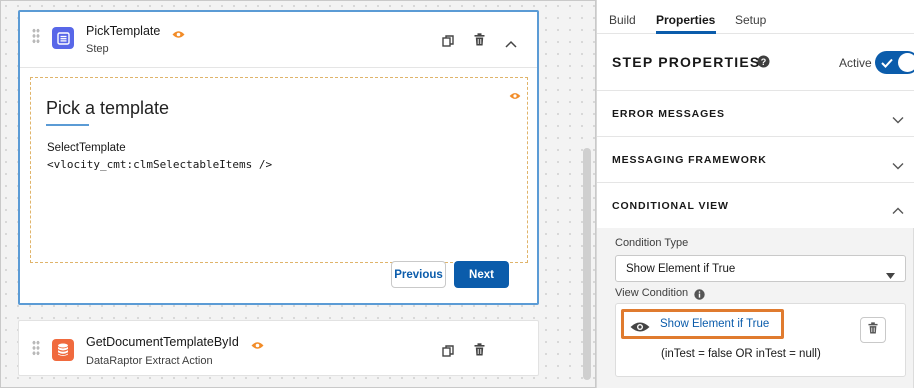  Describe the element at coordinates (750, 20) in the screenshot. I see `tab-setup: Setup` at that location.